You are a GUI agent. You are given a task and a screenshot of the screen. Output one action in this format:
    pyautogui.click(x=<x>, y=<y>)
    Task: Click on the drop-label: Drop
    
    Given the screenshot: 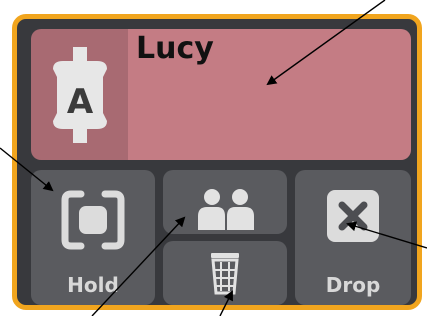 What is the action you would take?
    pyautogui.click(x=353, y=285)
    